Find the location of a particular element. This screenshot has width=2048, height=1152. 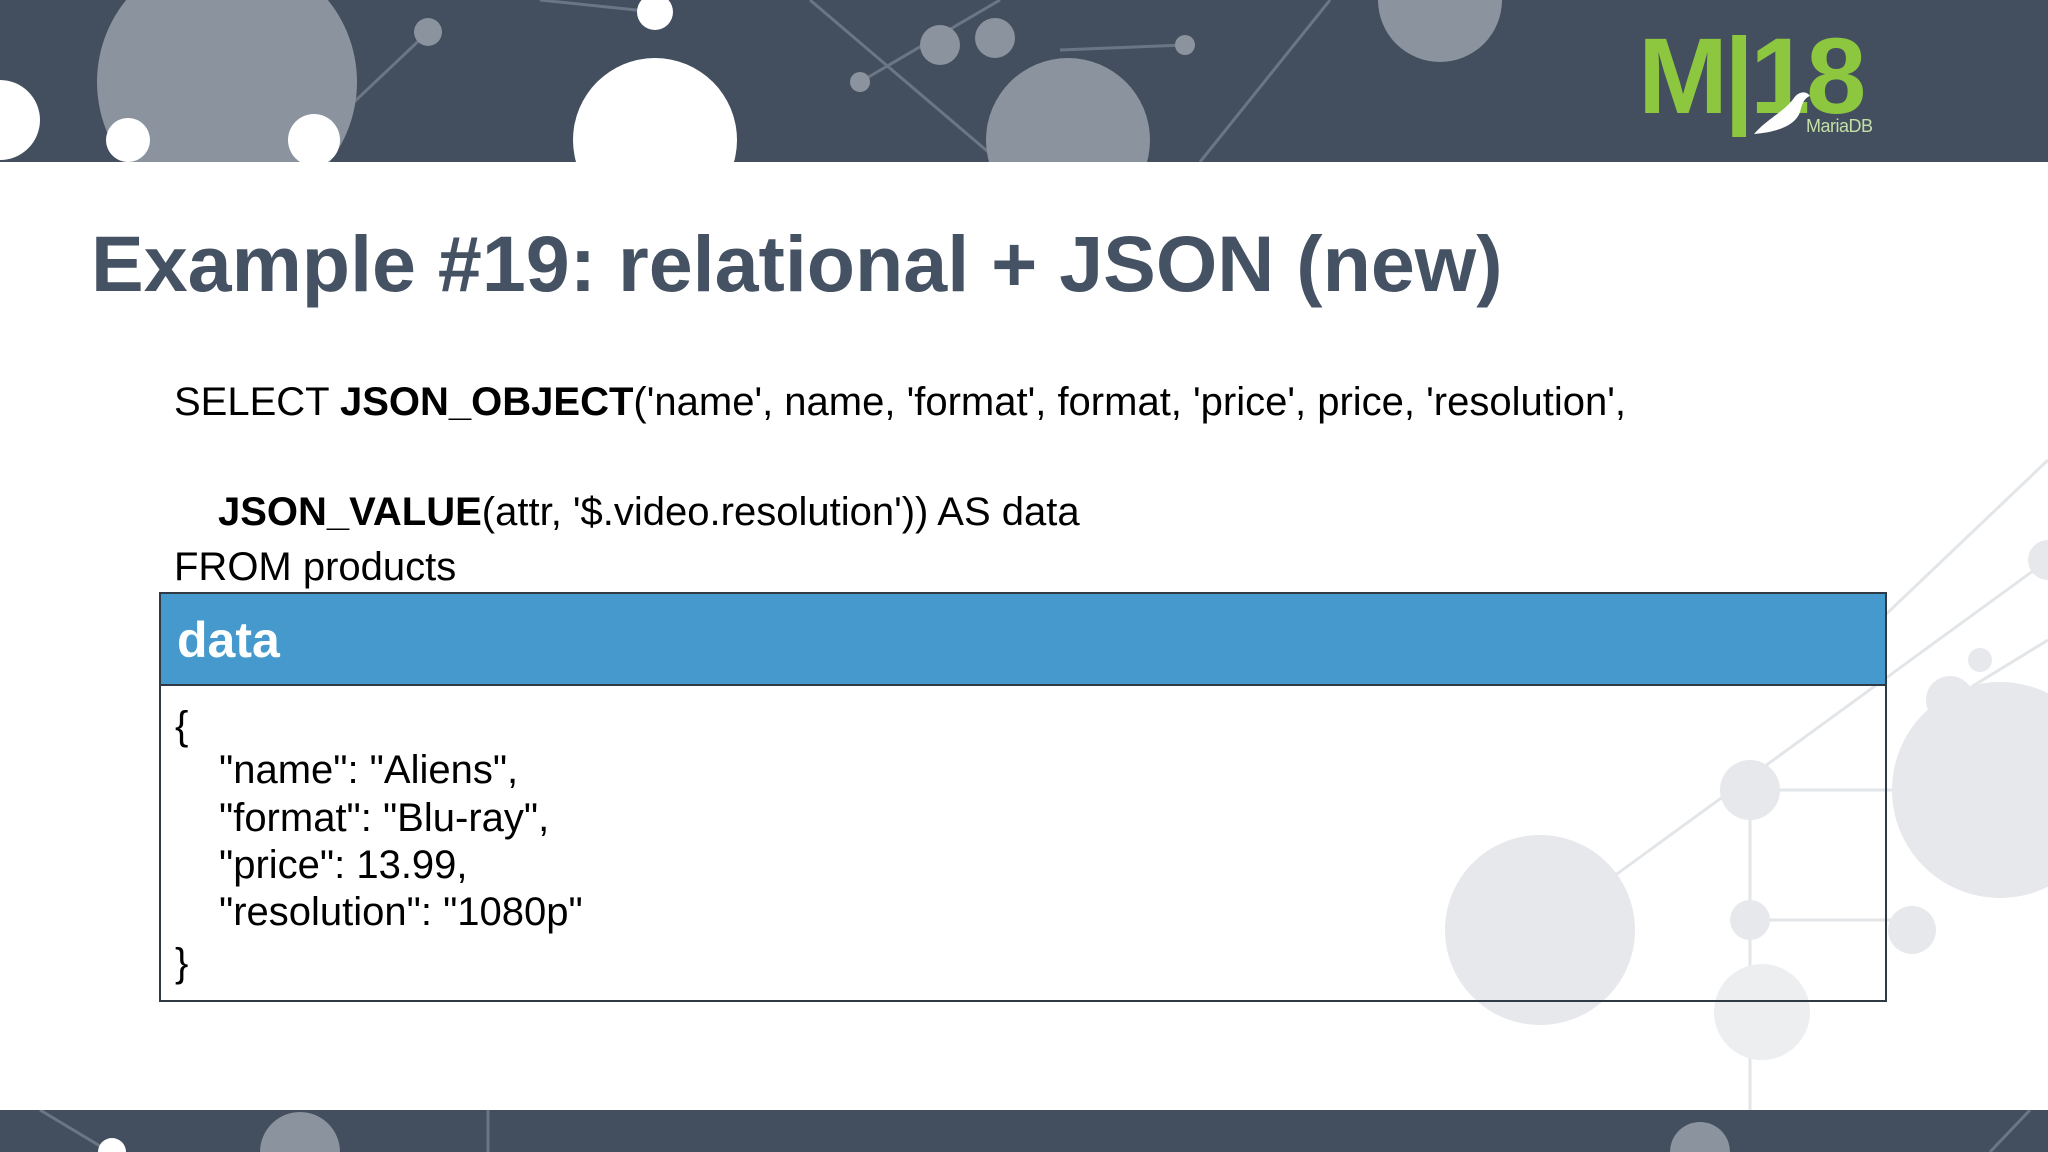

json-open-brace: { is located at coordinates (182, 726).